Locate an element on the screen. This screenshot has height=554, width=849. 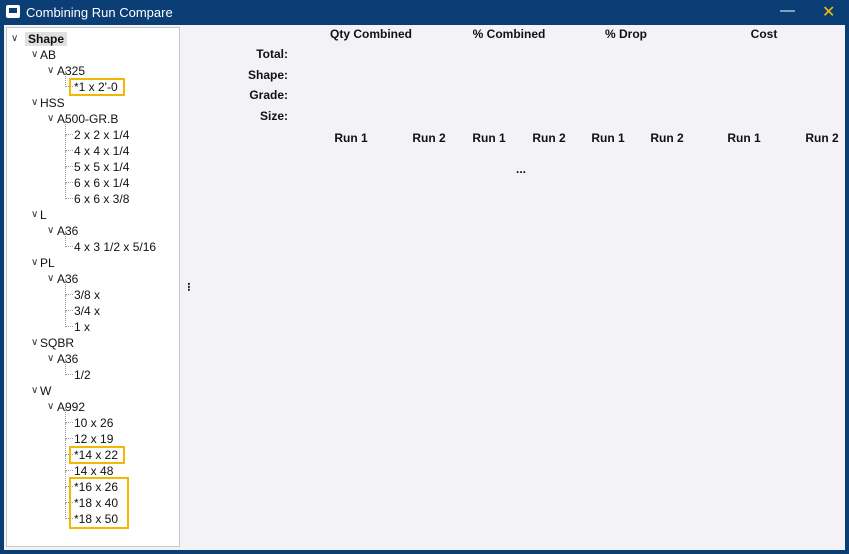
tree-node-label: PL is located at coordinates (47, 263).